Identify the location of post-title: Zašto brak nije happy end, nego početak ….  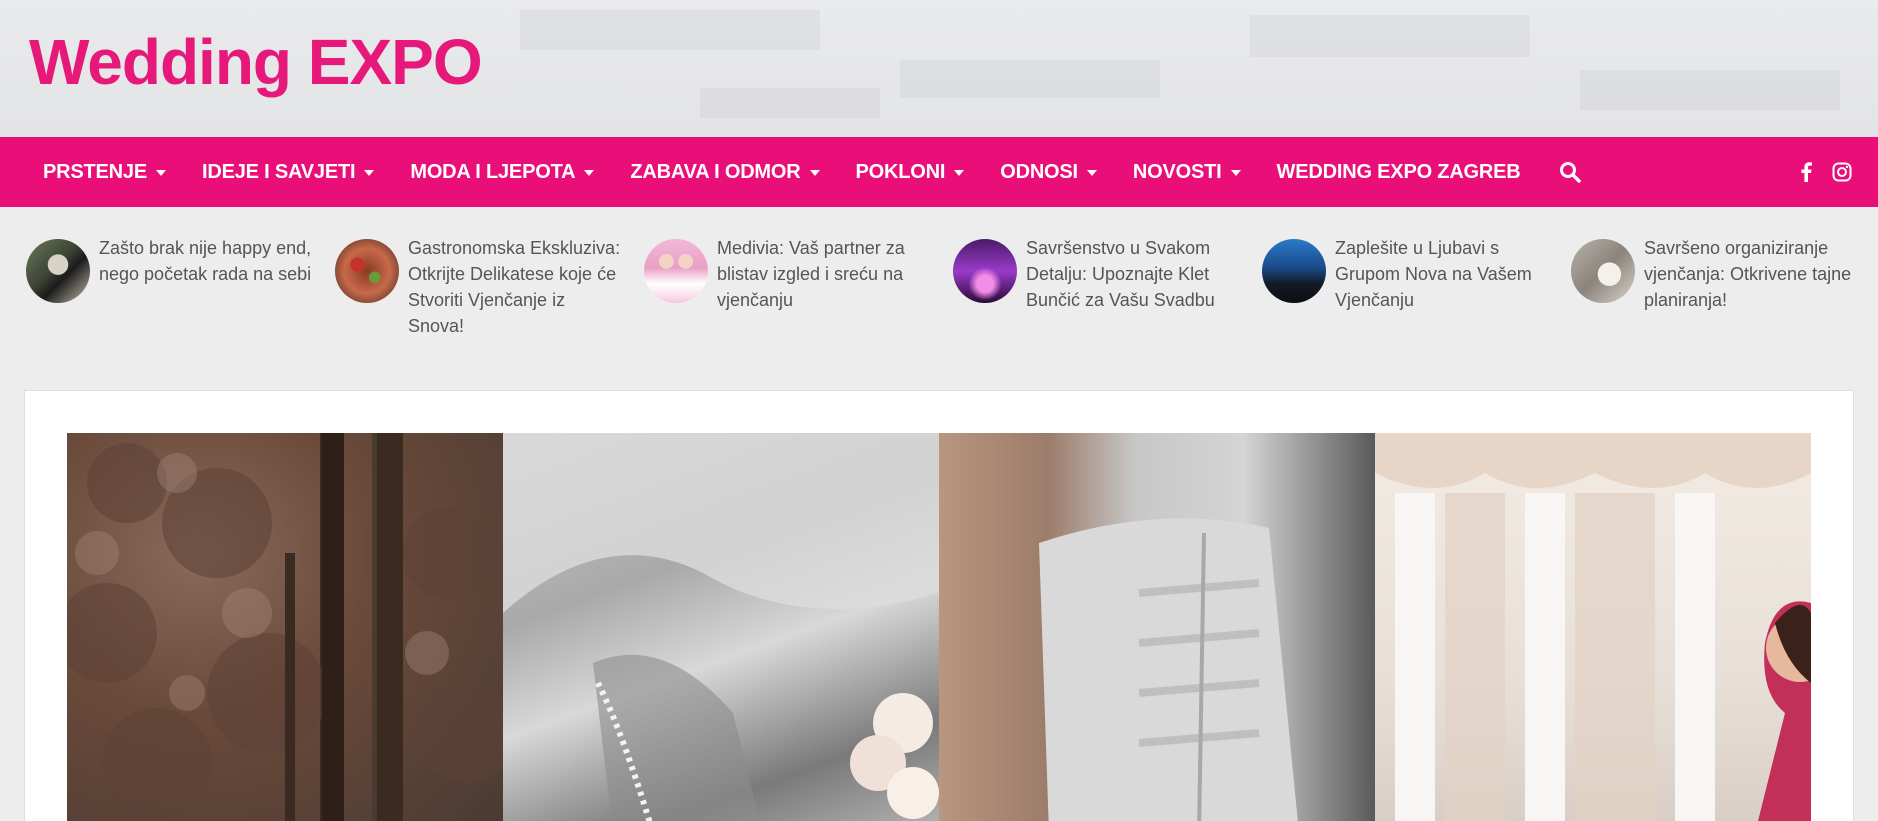
(205, 261).